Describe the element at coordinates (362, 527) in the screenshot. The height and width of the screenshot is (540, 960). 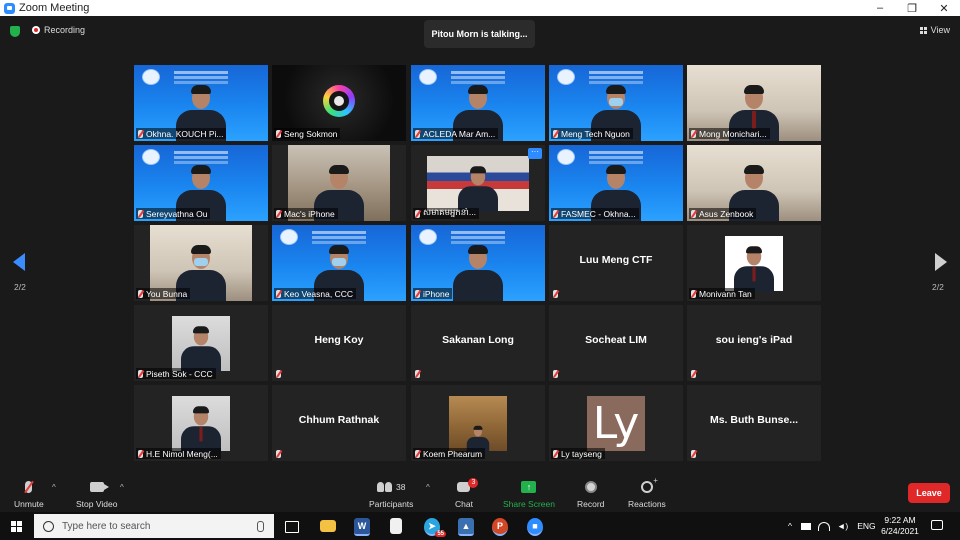
I see `word-icon: W` at that location.